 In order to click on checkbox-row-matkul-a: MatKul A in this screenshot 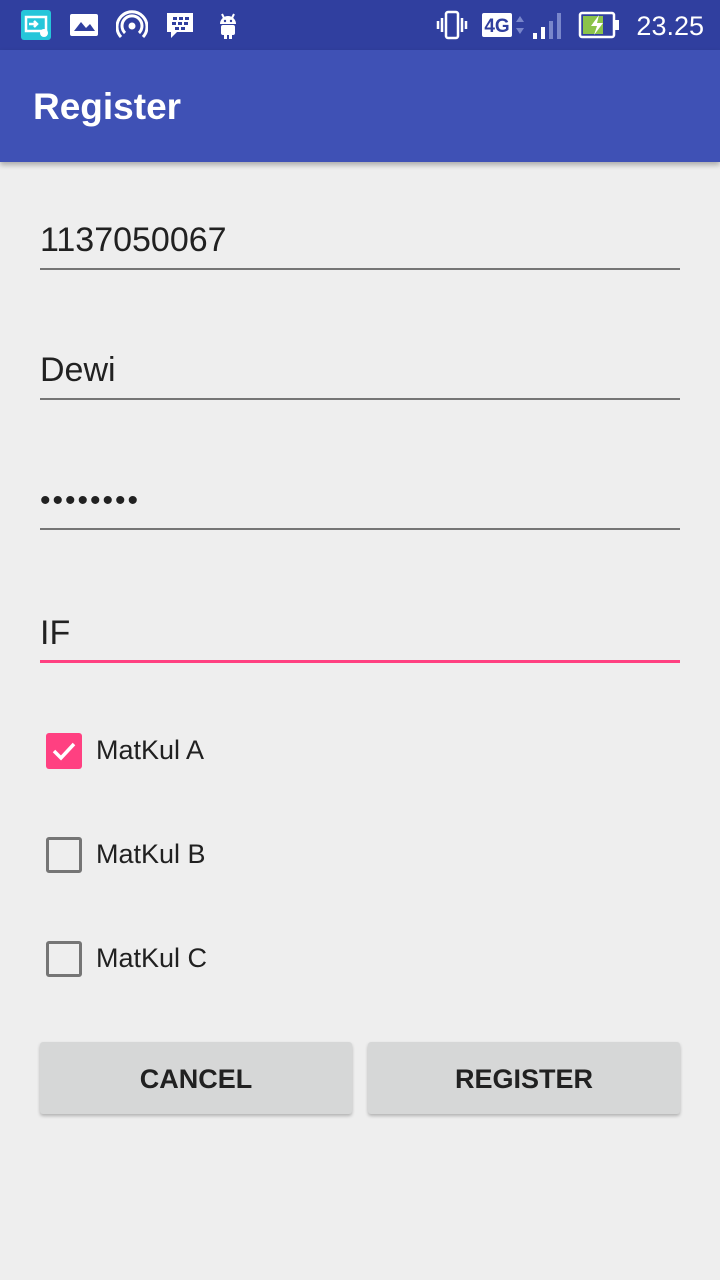, I will do `click(196, 751)`.